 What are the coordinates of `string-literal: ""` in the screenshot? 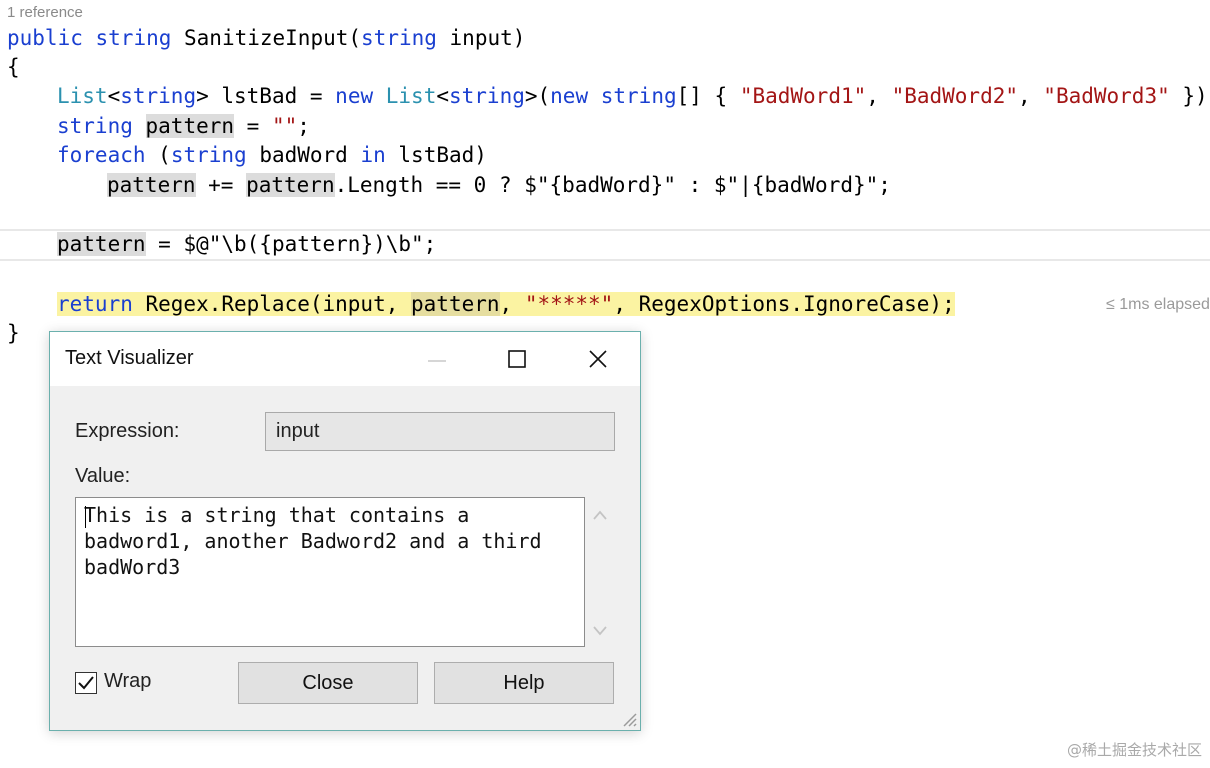 It's located at (284, 126).